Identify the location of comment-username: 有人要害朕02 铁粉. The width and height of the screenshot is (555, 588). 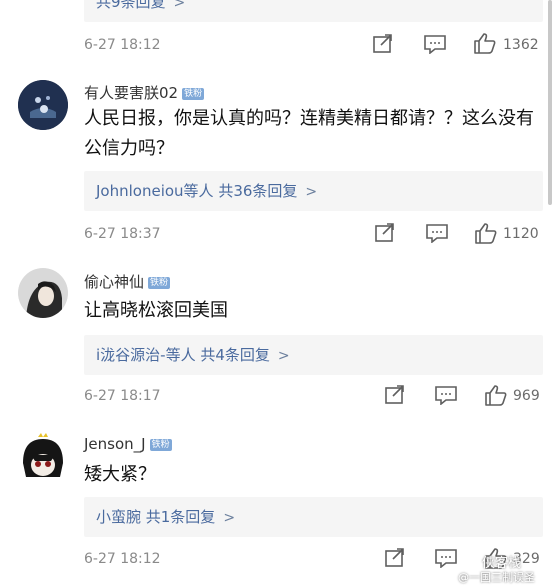
(144, 92).